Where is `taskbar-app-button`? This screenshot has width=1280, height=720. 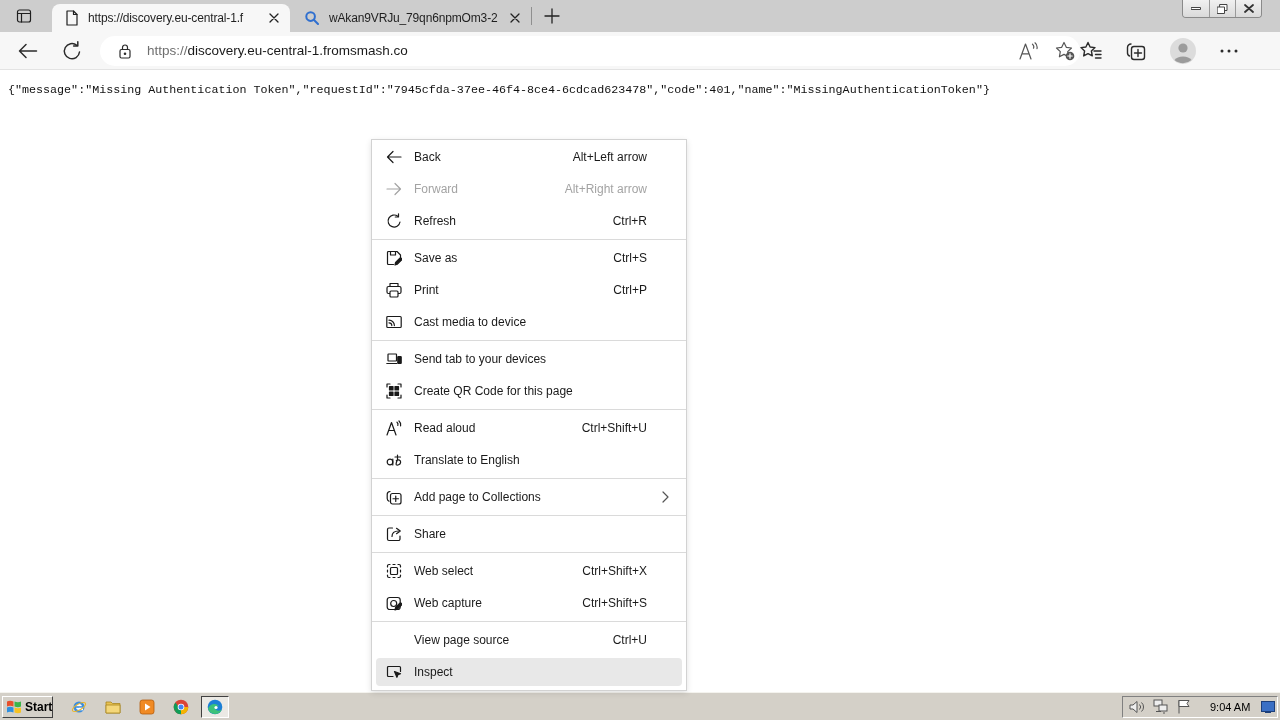 taskbar-app-button is located at coordinates (215, 706).